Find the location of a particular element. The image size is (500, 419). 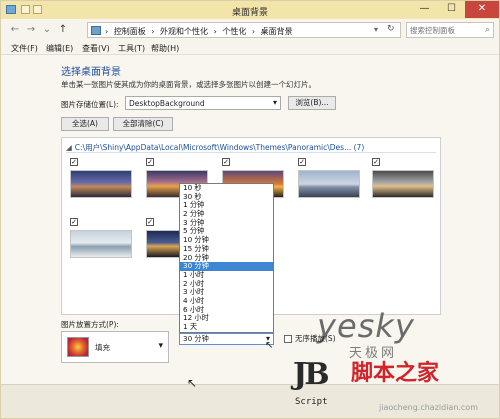

search-input is located at coordinates (445, 30).